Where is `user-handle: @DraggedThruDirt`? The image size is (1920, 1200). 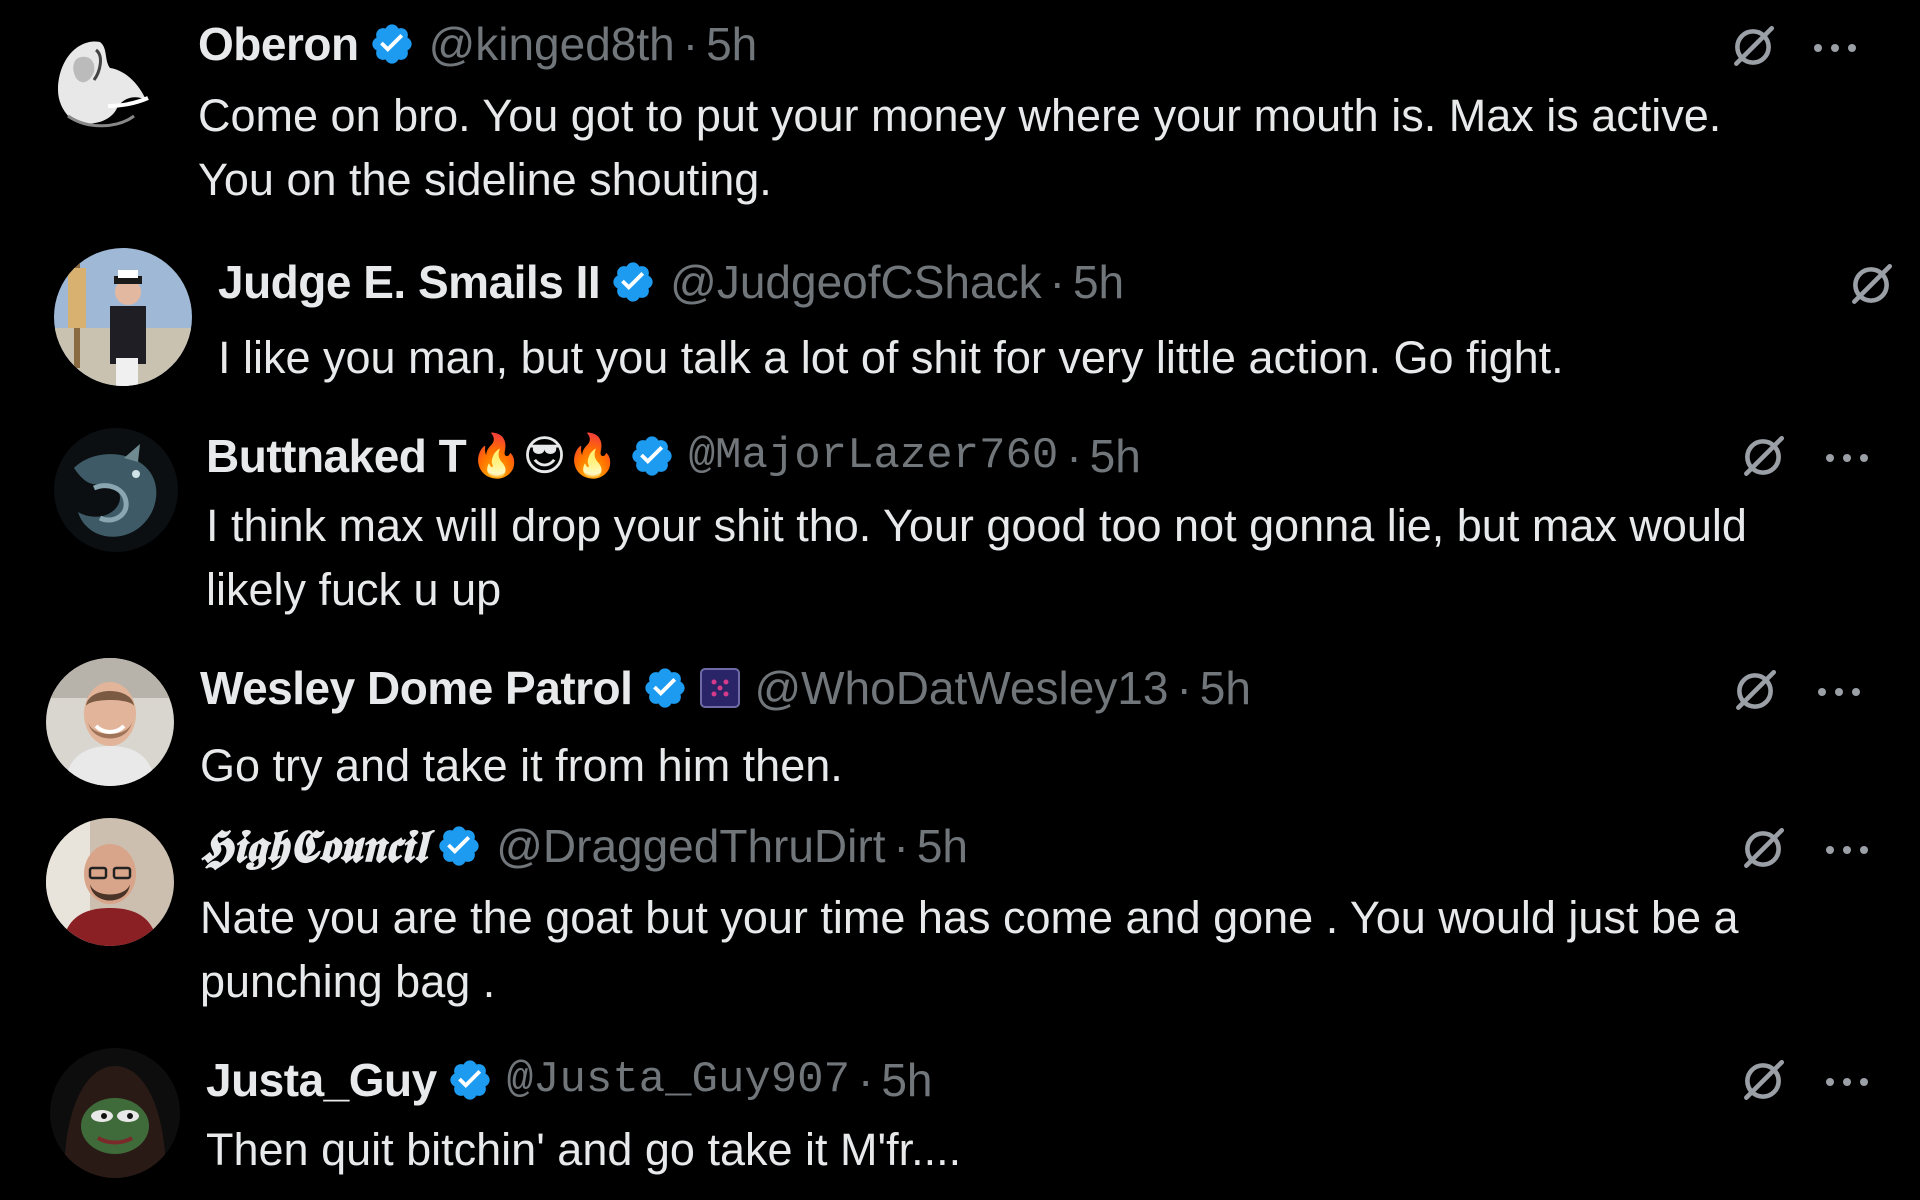
user-handle: @DraggedThruDirt is located at coordinates (690, 846).